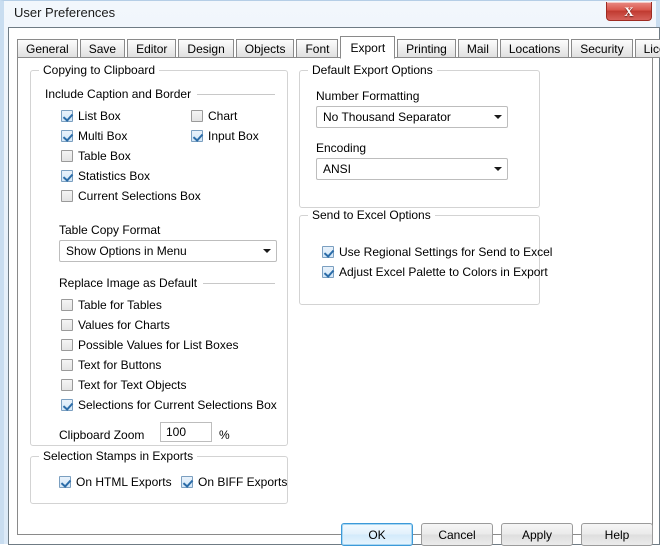 The width and height of the screenshot is (660, 546). I want to click on checkbox-label: Current Selections Box, so click(139, 196).